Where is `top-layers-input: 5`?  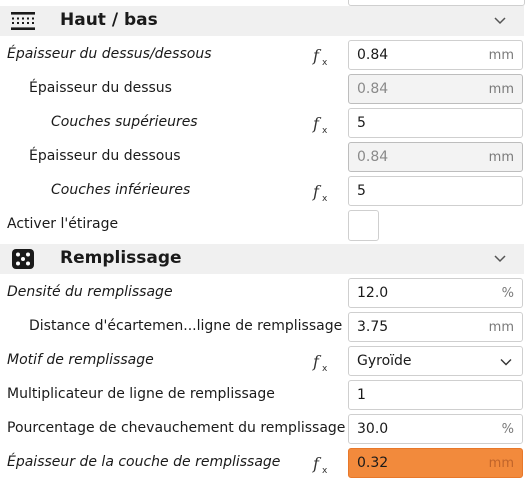 top-layers-input: 5 is located at coordinates (435, 123).